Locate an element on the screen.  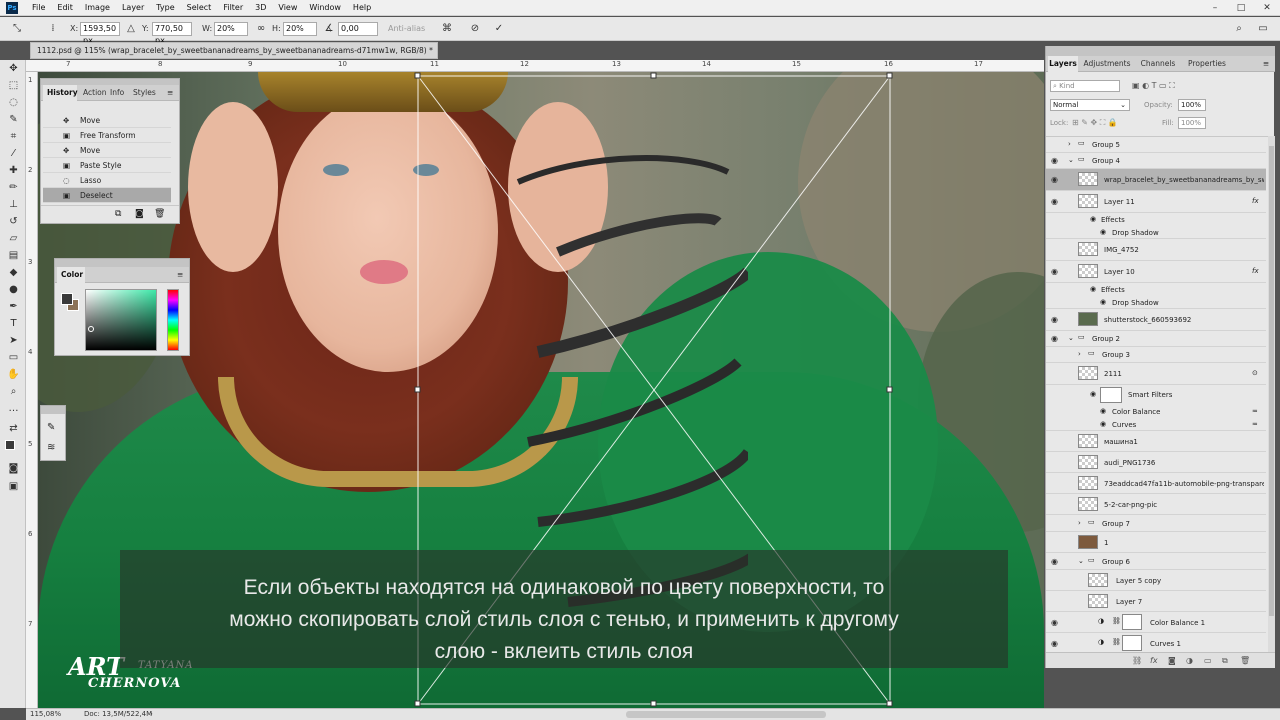
panel-menu-icon: ≡ is located at coordinates (1266, 64).